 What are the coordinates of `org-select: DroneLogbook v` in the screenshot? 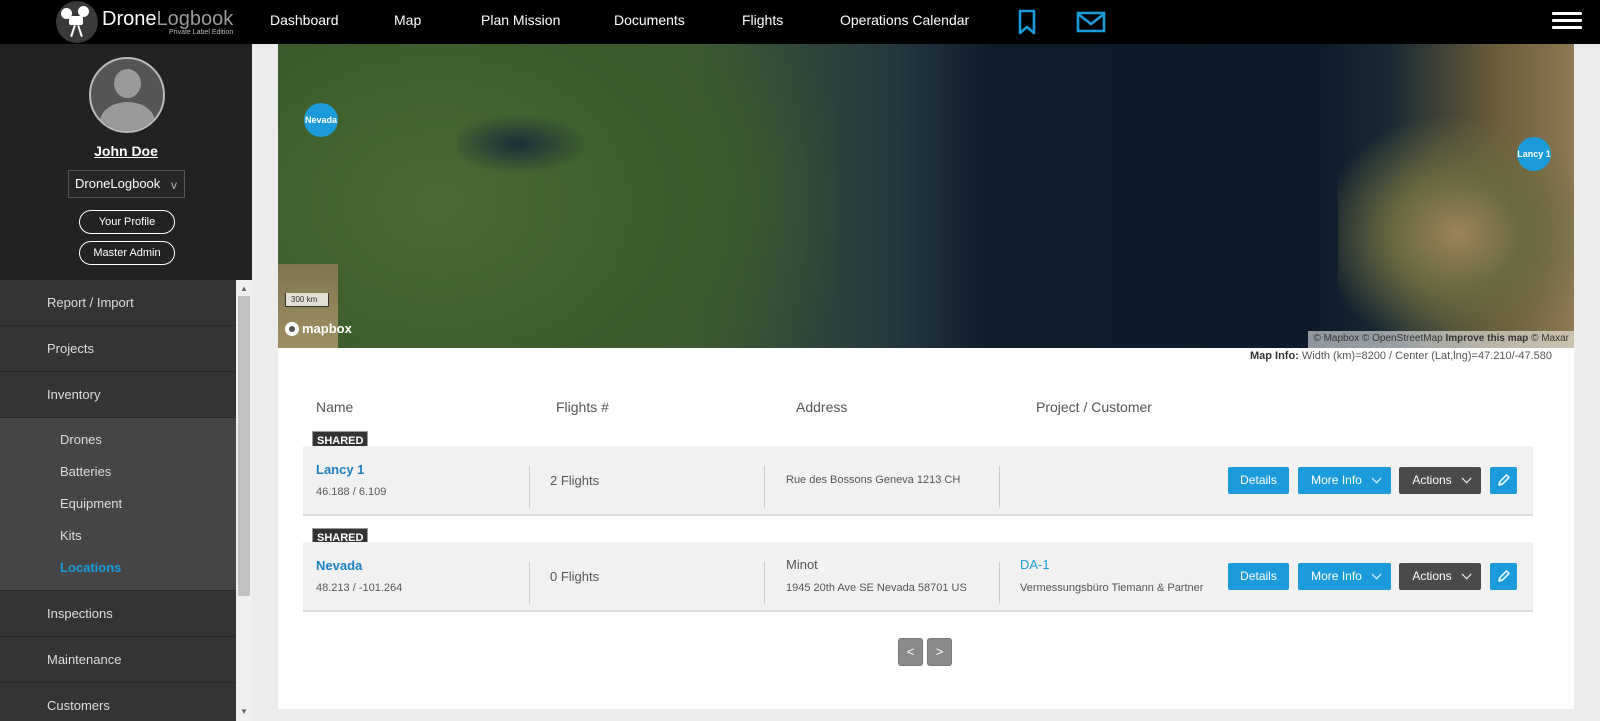 It's located at (126, 184).